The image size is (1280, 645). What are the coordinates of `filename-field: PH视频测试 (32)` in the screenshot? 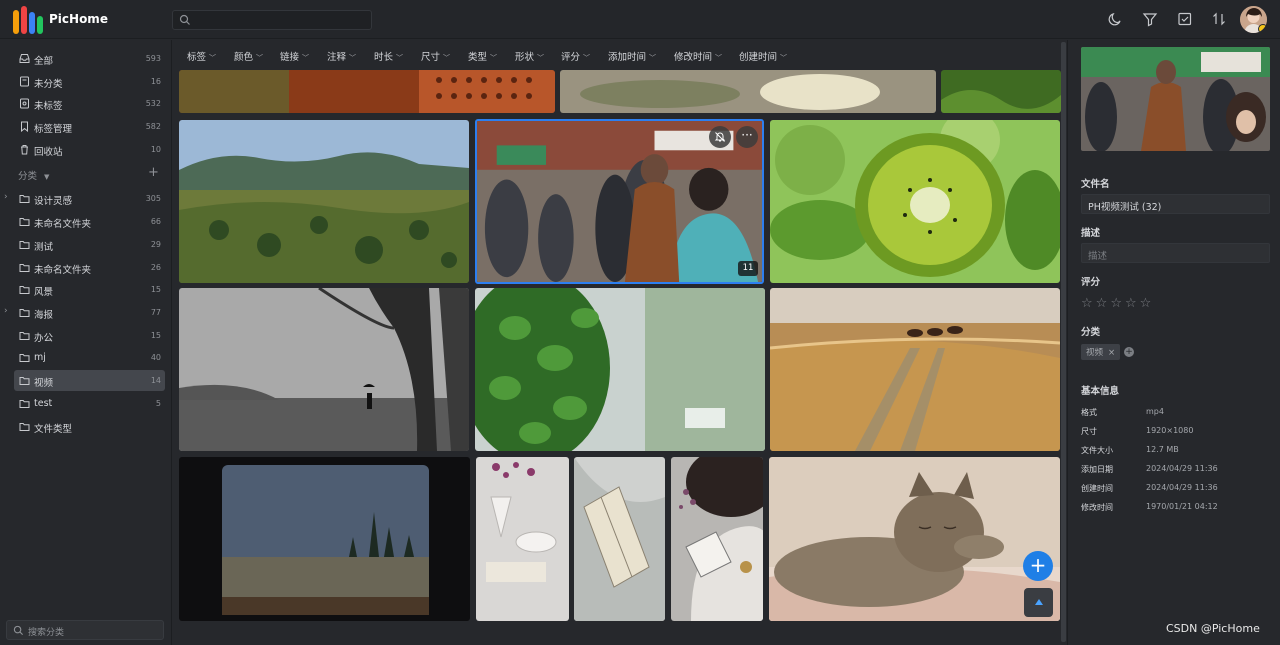 It's located at (1175, 204).